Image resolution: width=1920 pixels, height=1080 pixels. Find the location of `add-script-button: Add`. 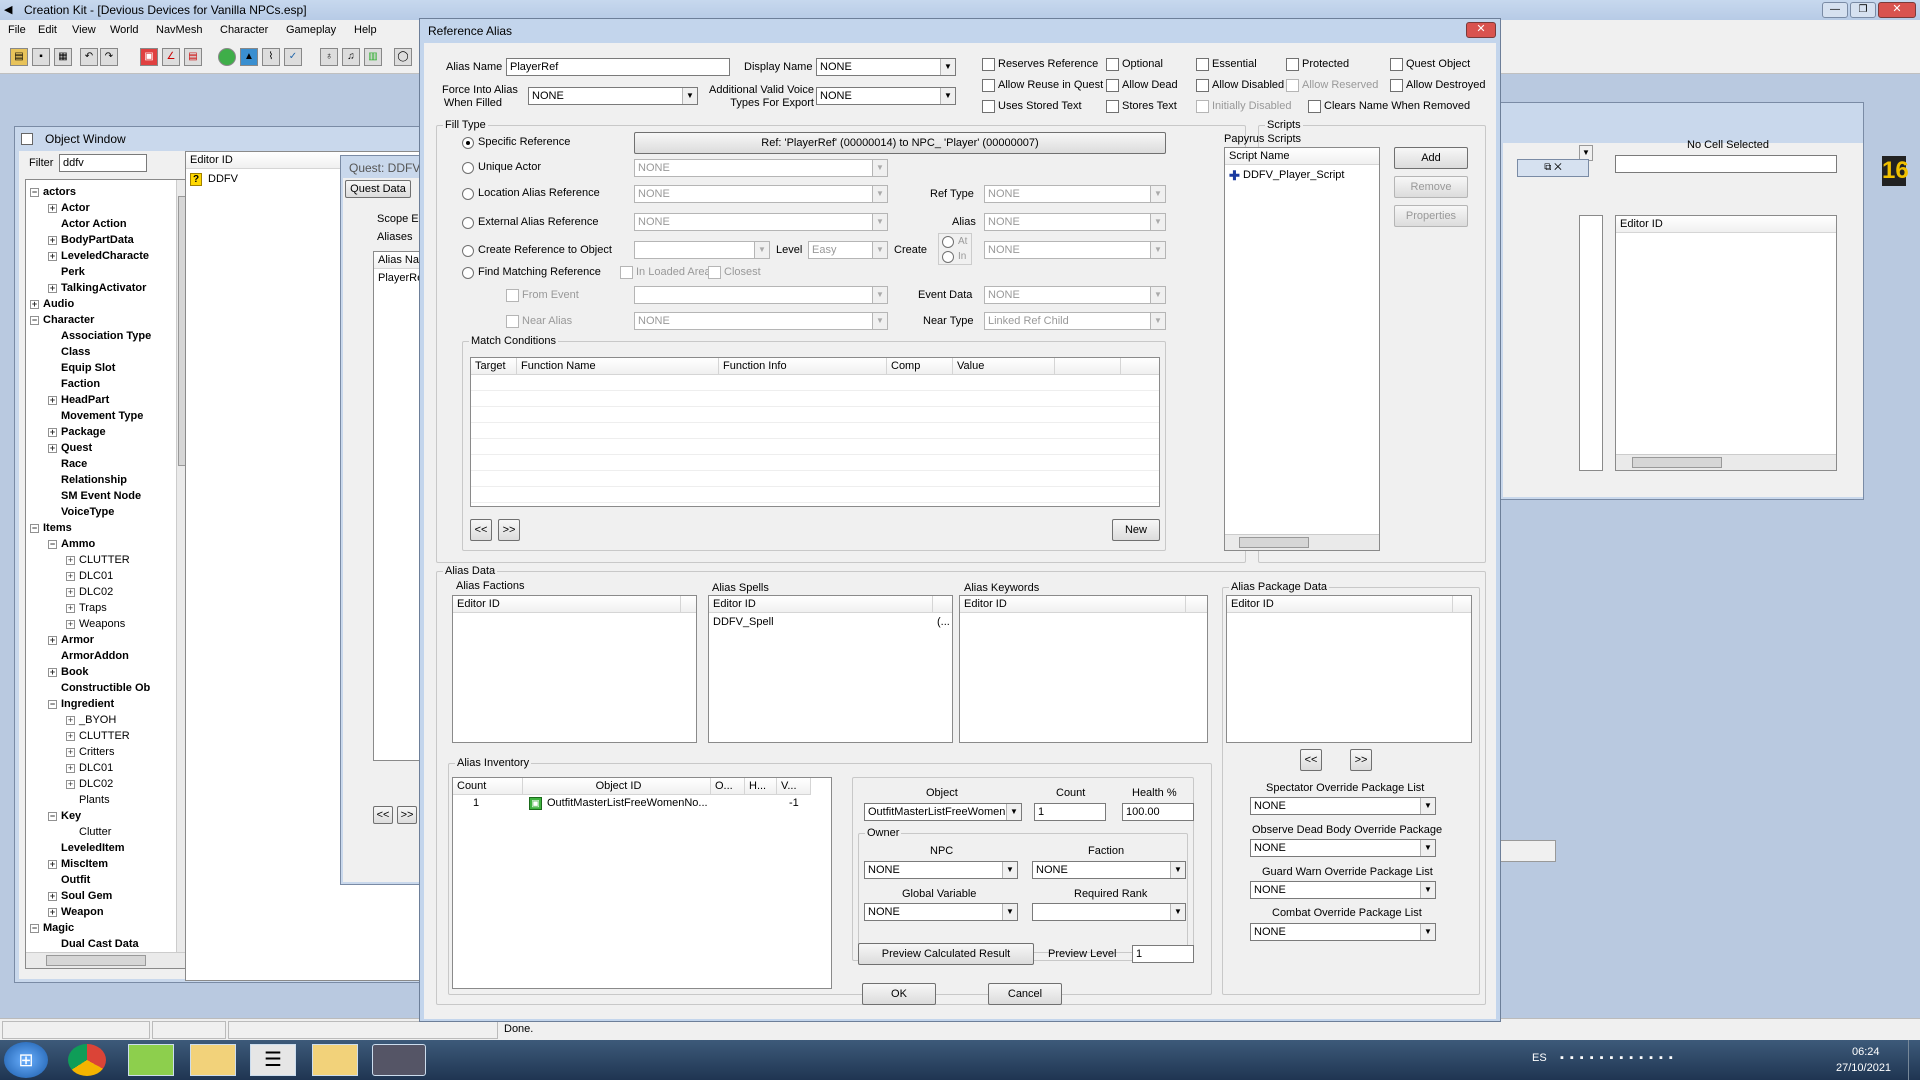

add-script-button: Add is located at coordinates (1431, 158).